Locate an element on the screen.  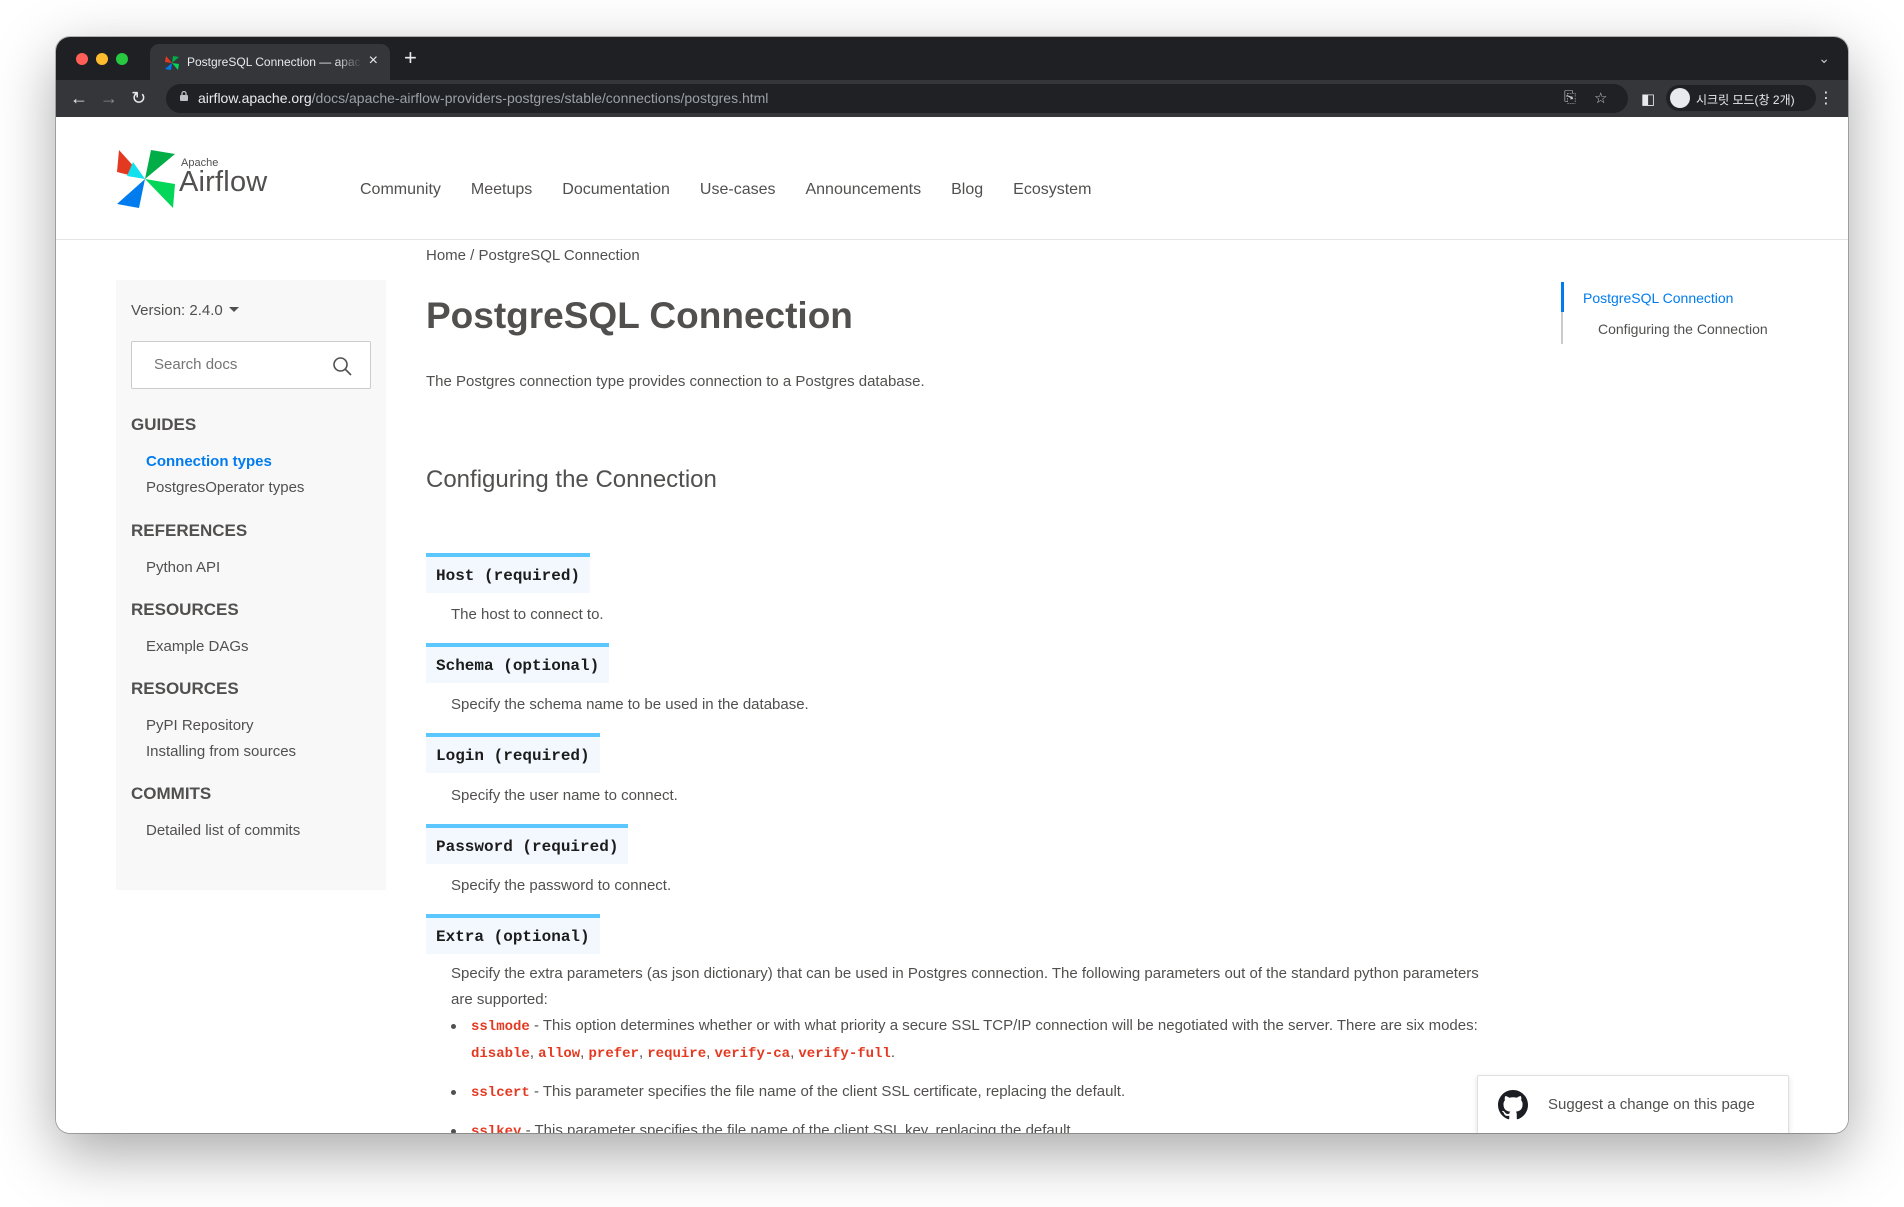
bookmark-star-icon: ☆ is located at coordinates (1600, 98).